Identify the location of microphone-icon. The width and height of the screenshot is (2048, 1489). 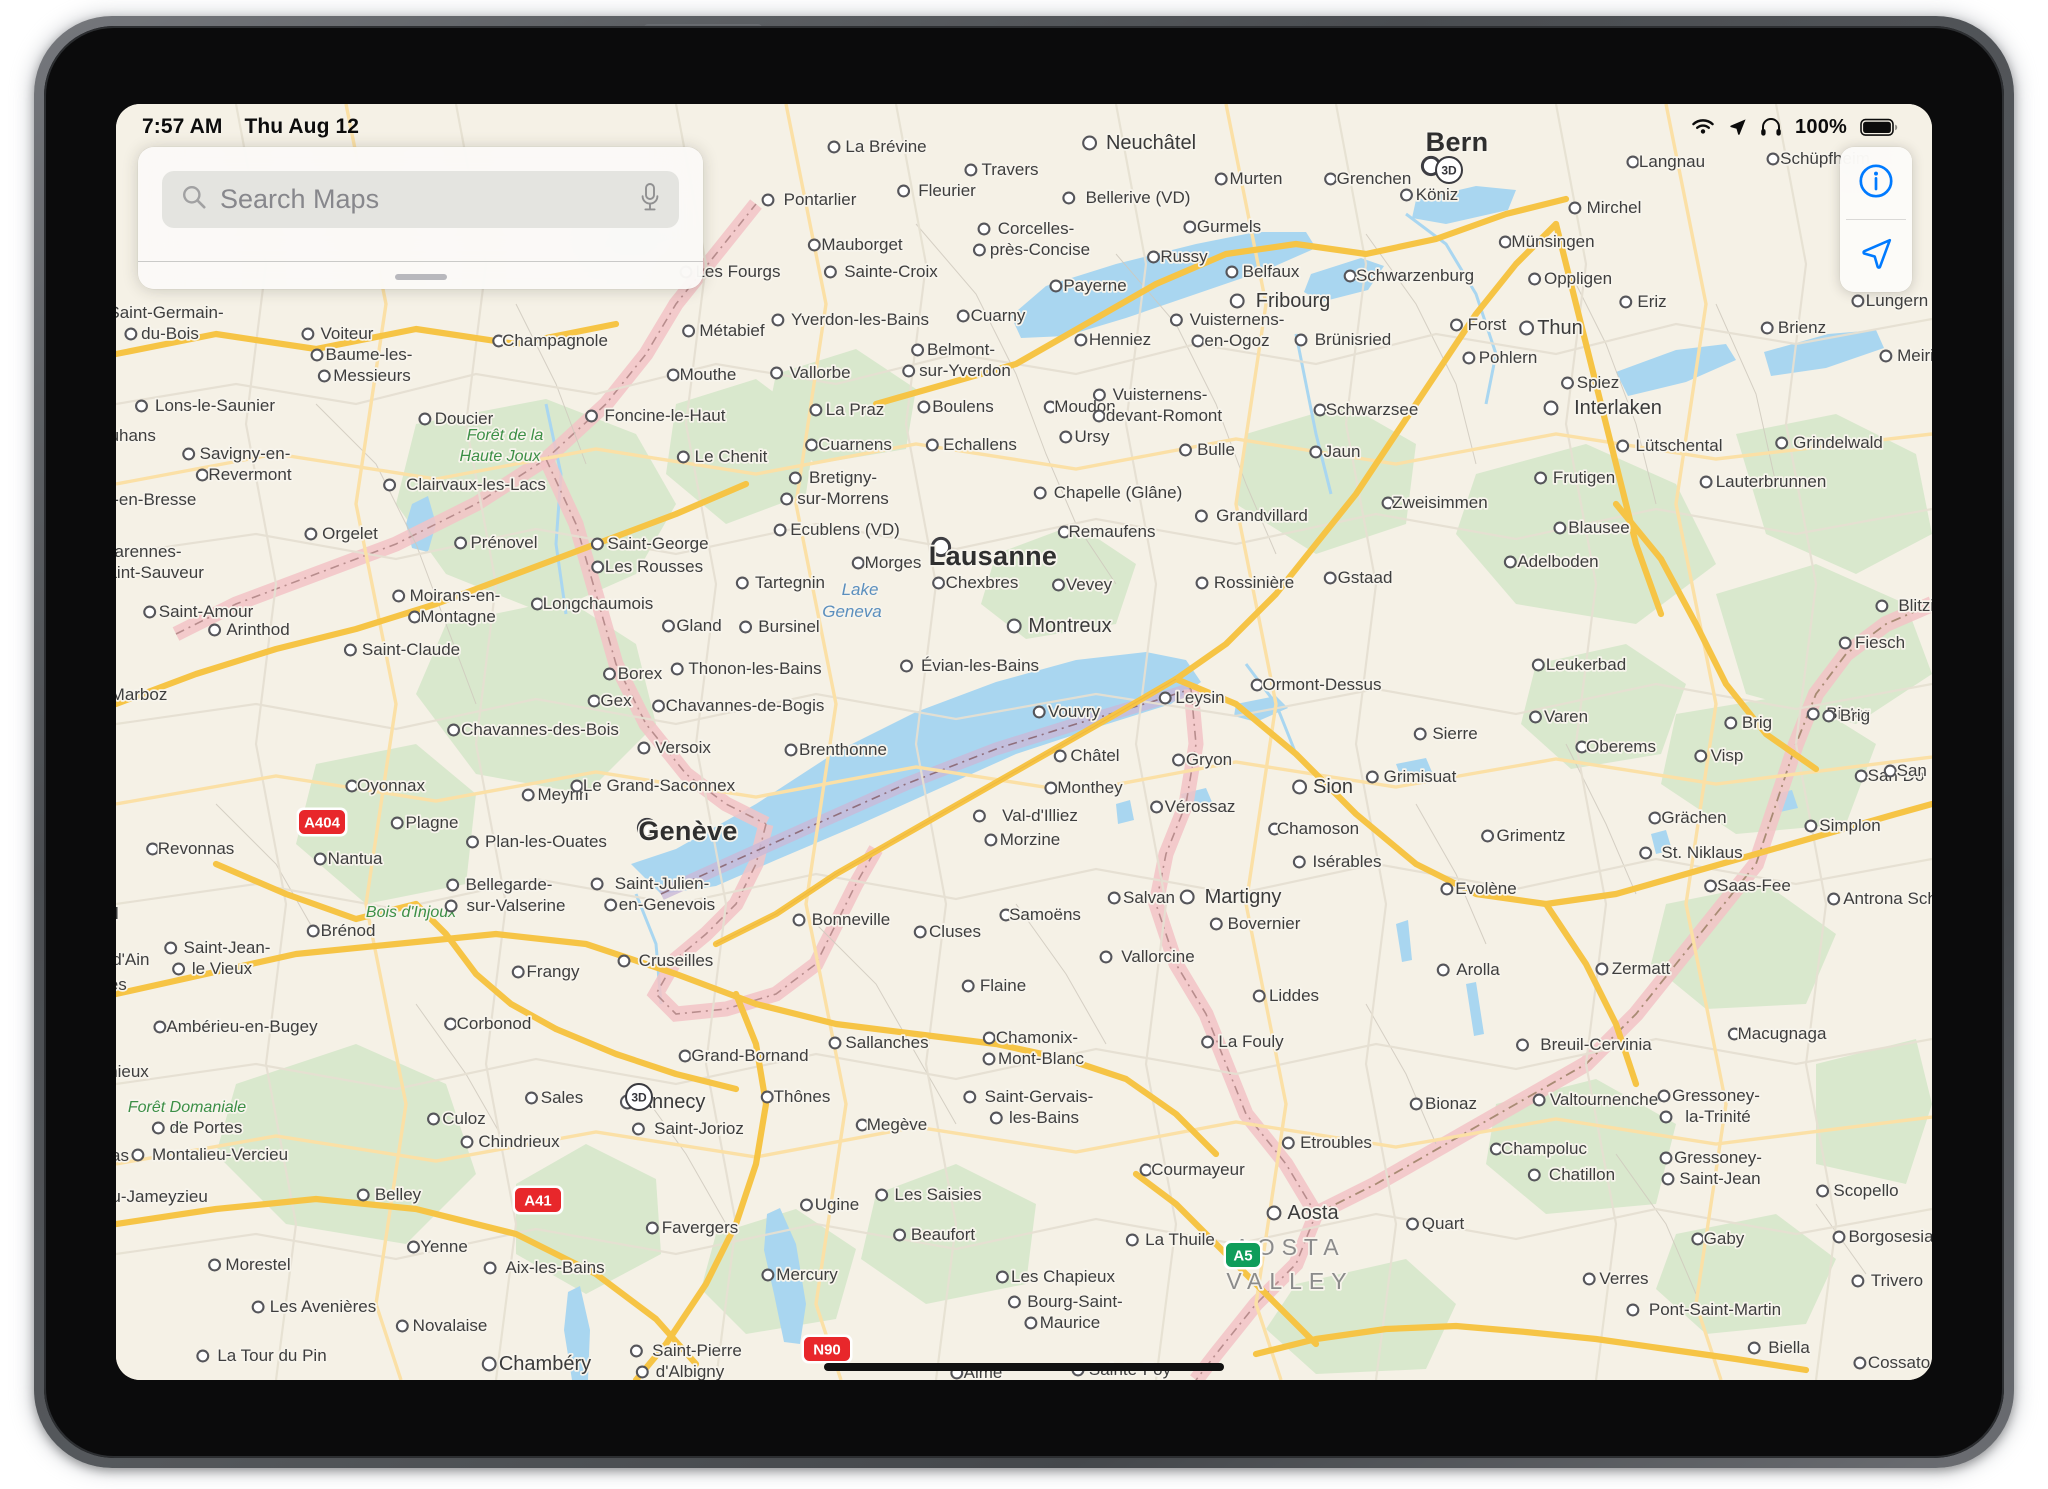
(650, 199).